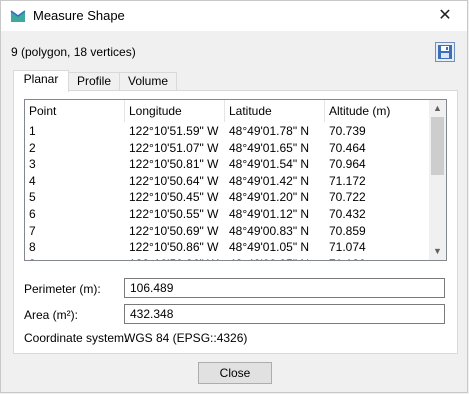 This screenshot has height=394, width=469. I want to click on cell-longitude: 122°10'50.45" W, so click(174, 197).